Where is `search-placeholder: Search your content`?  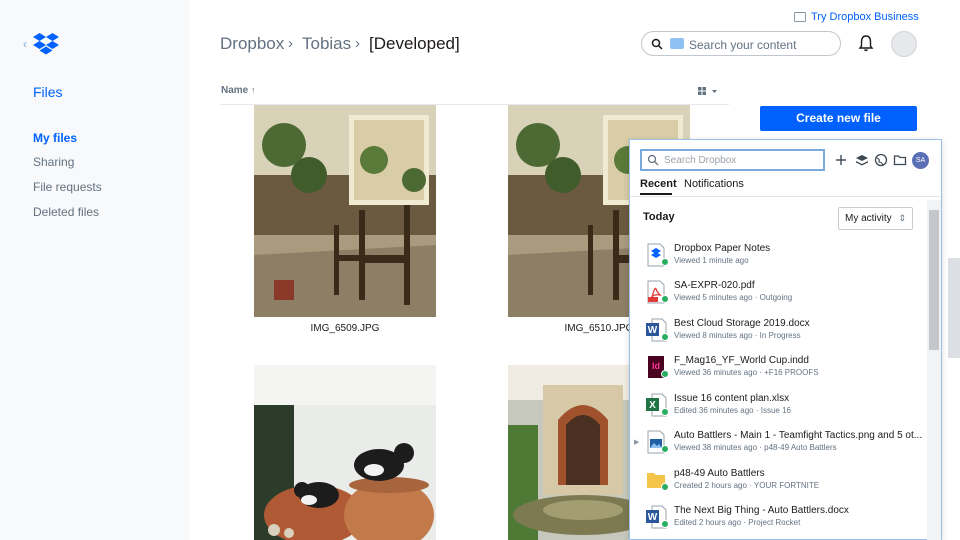
search-placeholder: Search your content is located at coordinates (743, 45).